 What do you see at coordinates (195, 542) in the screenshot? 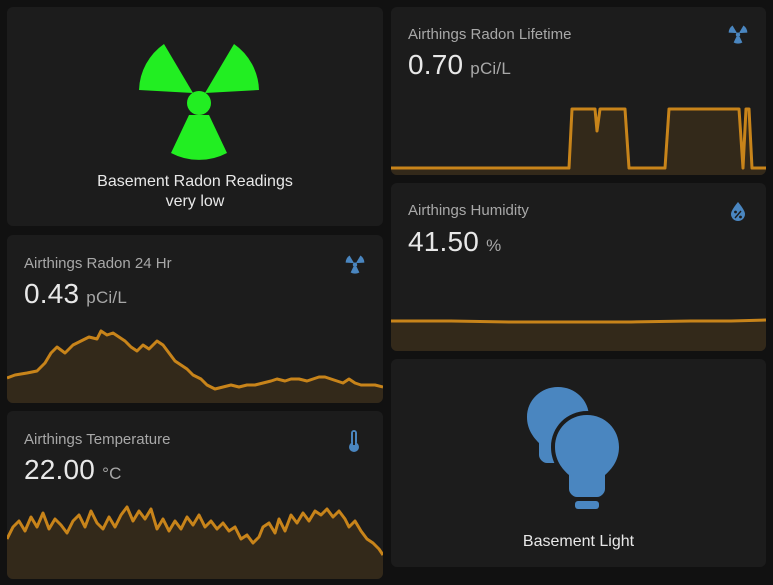
I see `temperature-sparkline` at bounding box center [195, 542].